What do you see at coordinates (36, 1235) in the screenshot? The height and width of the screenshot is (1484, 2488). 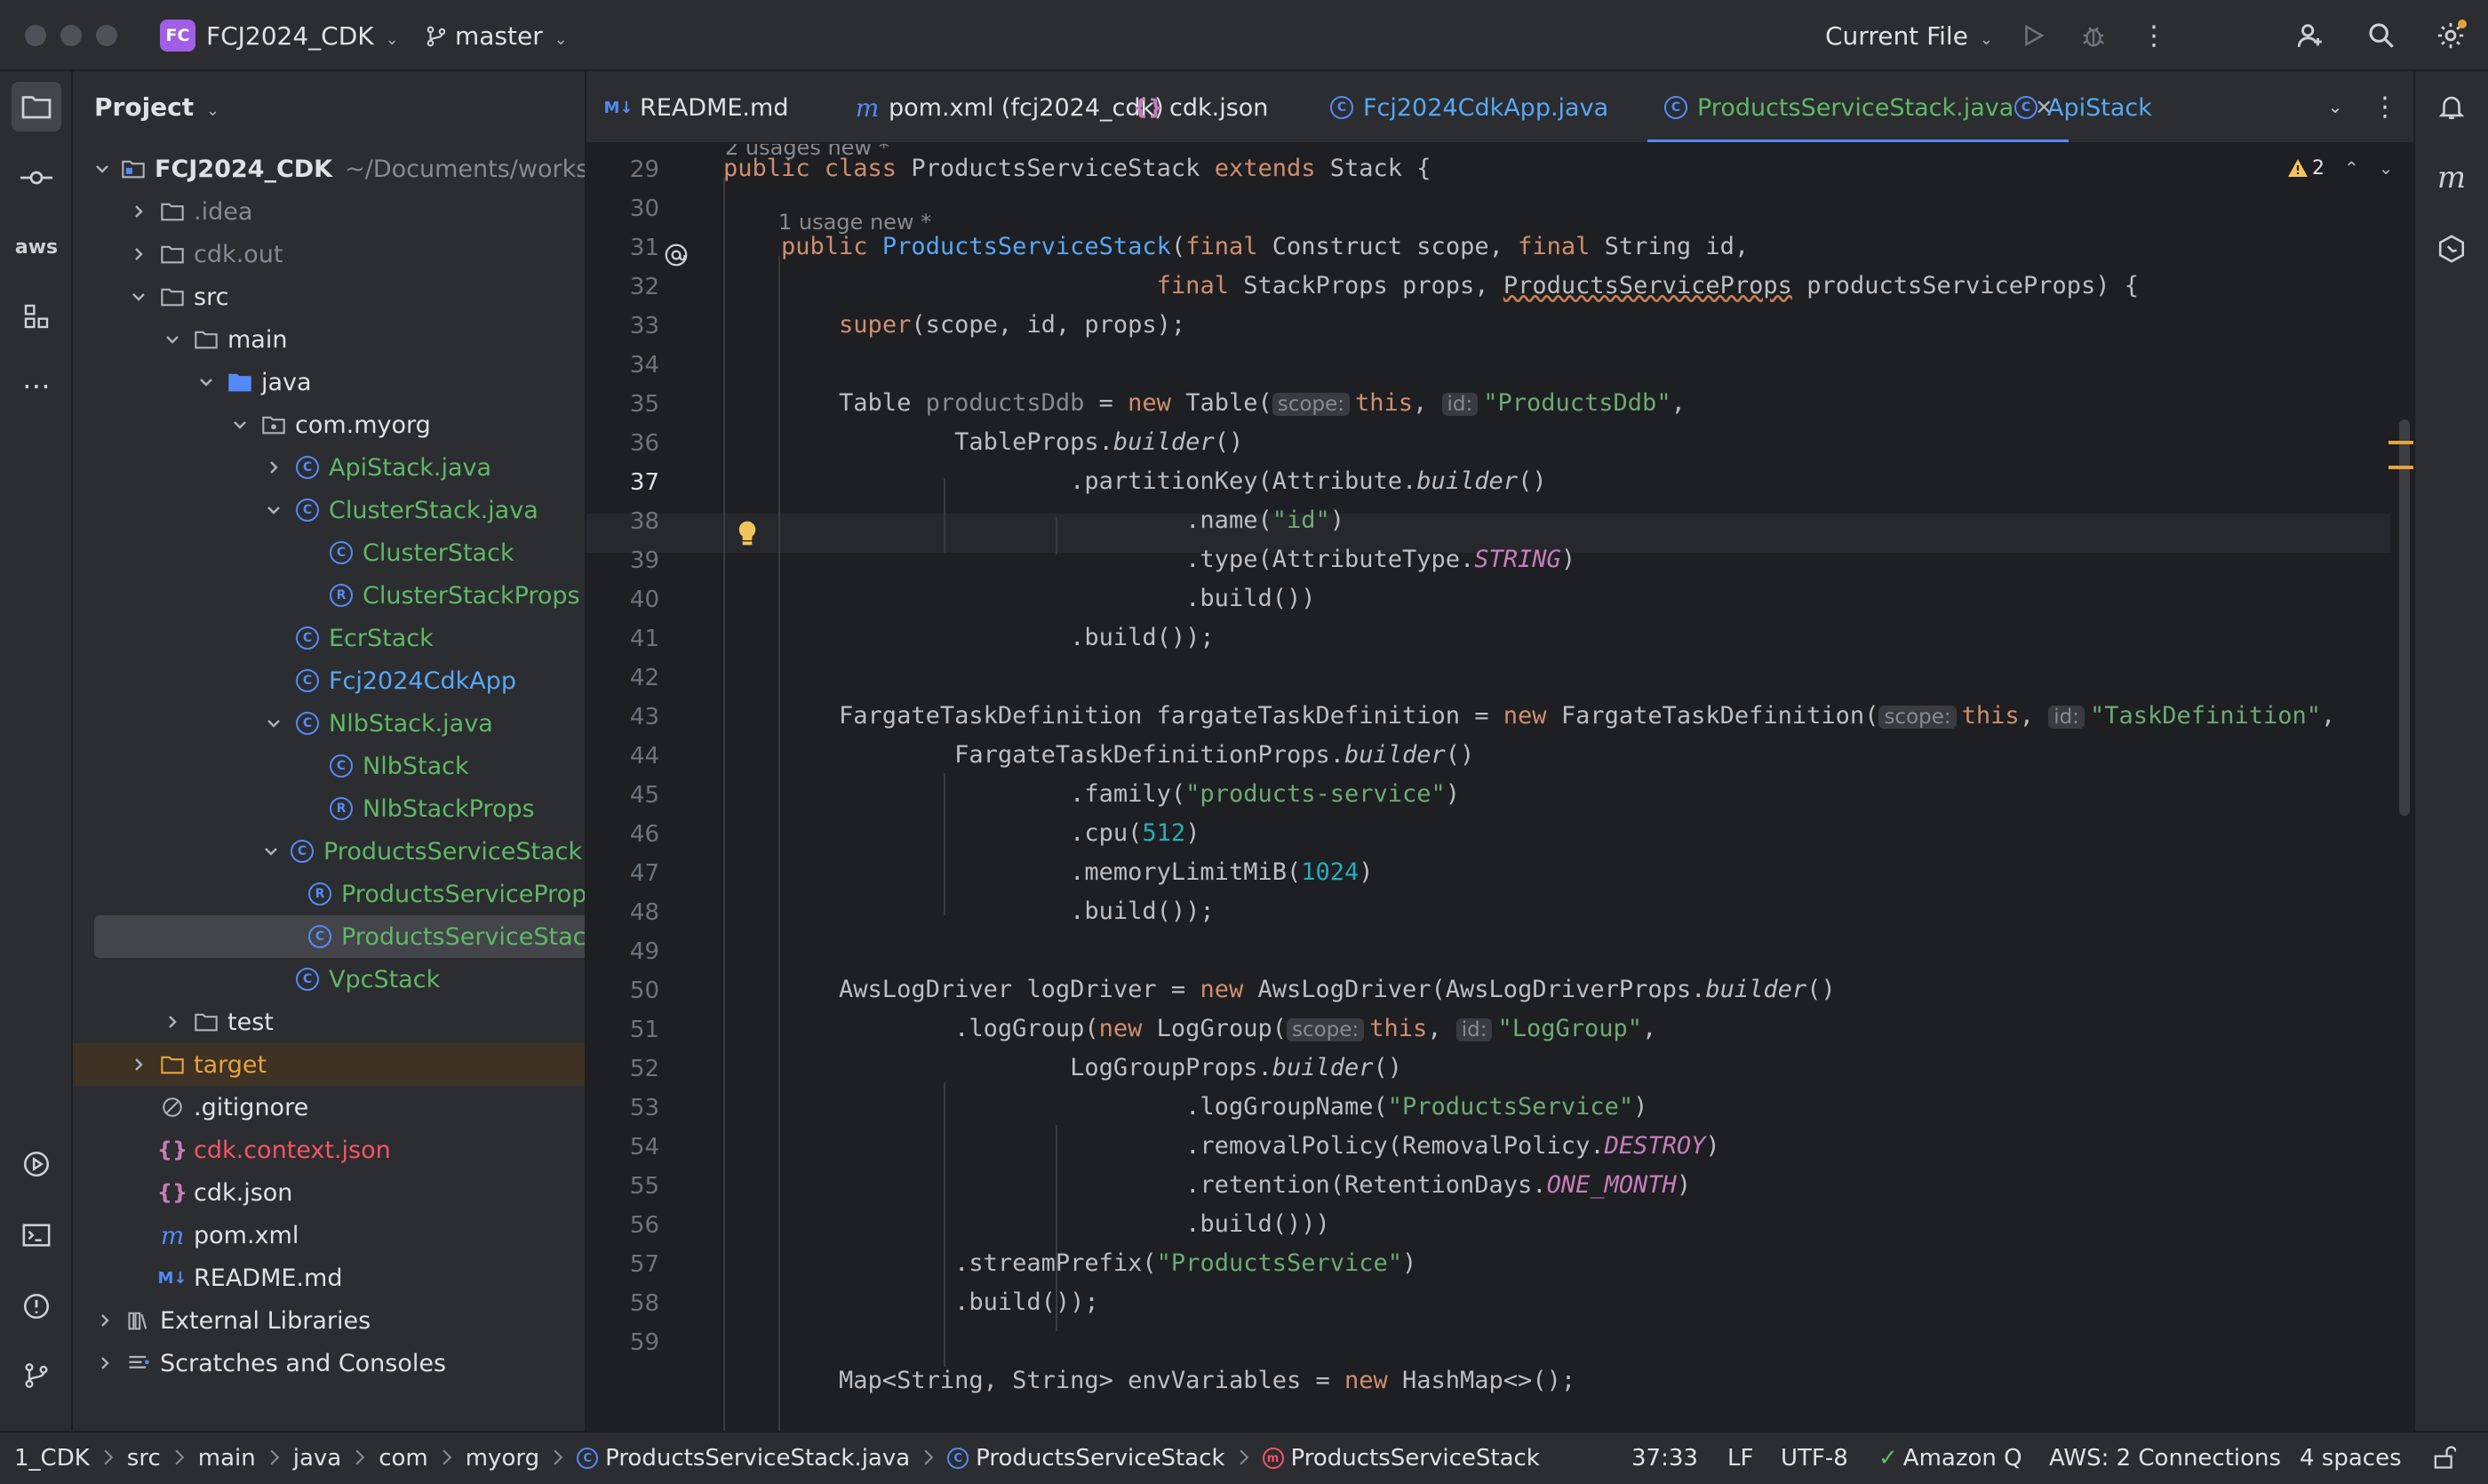 I see `terminal-tool-button` at bounding box center [36, 1235].